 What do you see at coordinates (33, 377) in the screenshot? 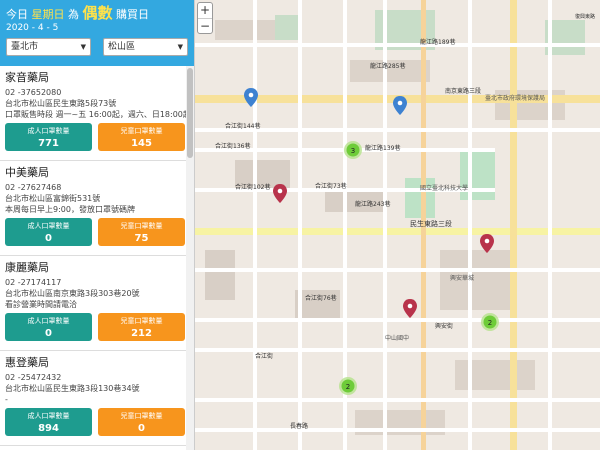
I see `pharmacy-phone: 02 -25472432` at bounding box center [33, 377].